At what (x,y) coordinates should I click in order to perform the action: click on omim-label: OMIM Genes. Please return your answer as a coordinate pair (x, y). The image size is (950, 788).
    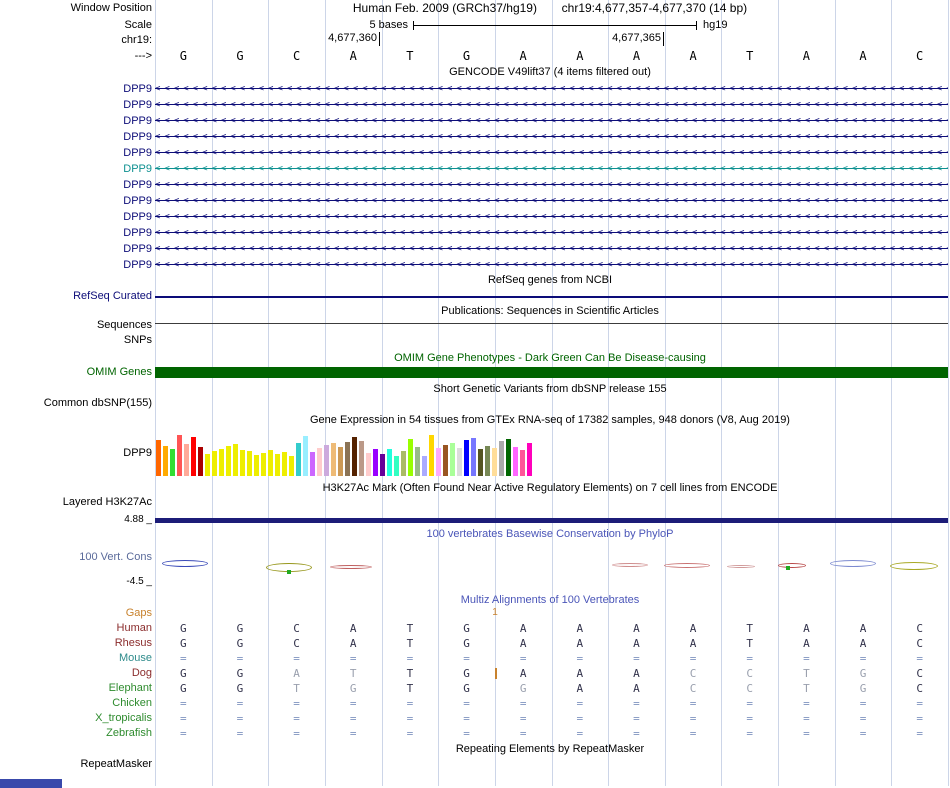
    Looking at the image, I should click on (76, 372).